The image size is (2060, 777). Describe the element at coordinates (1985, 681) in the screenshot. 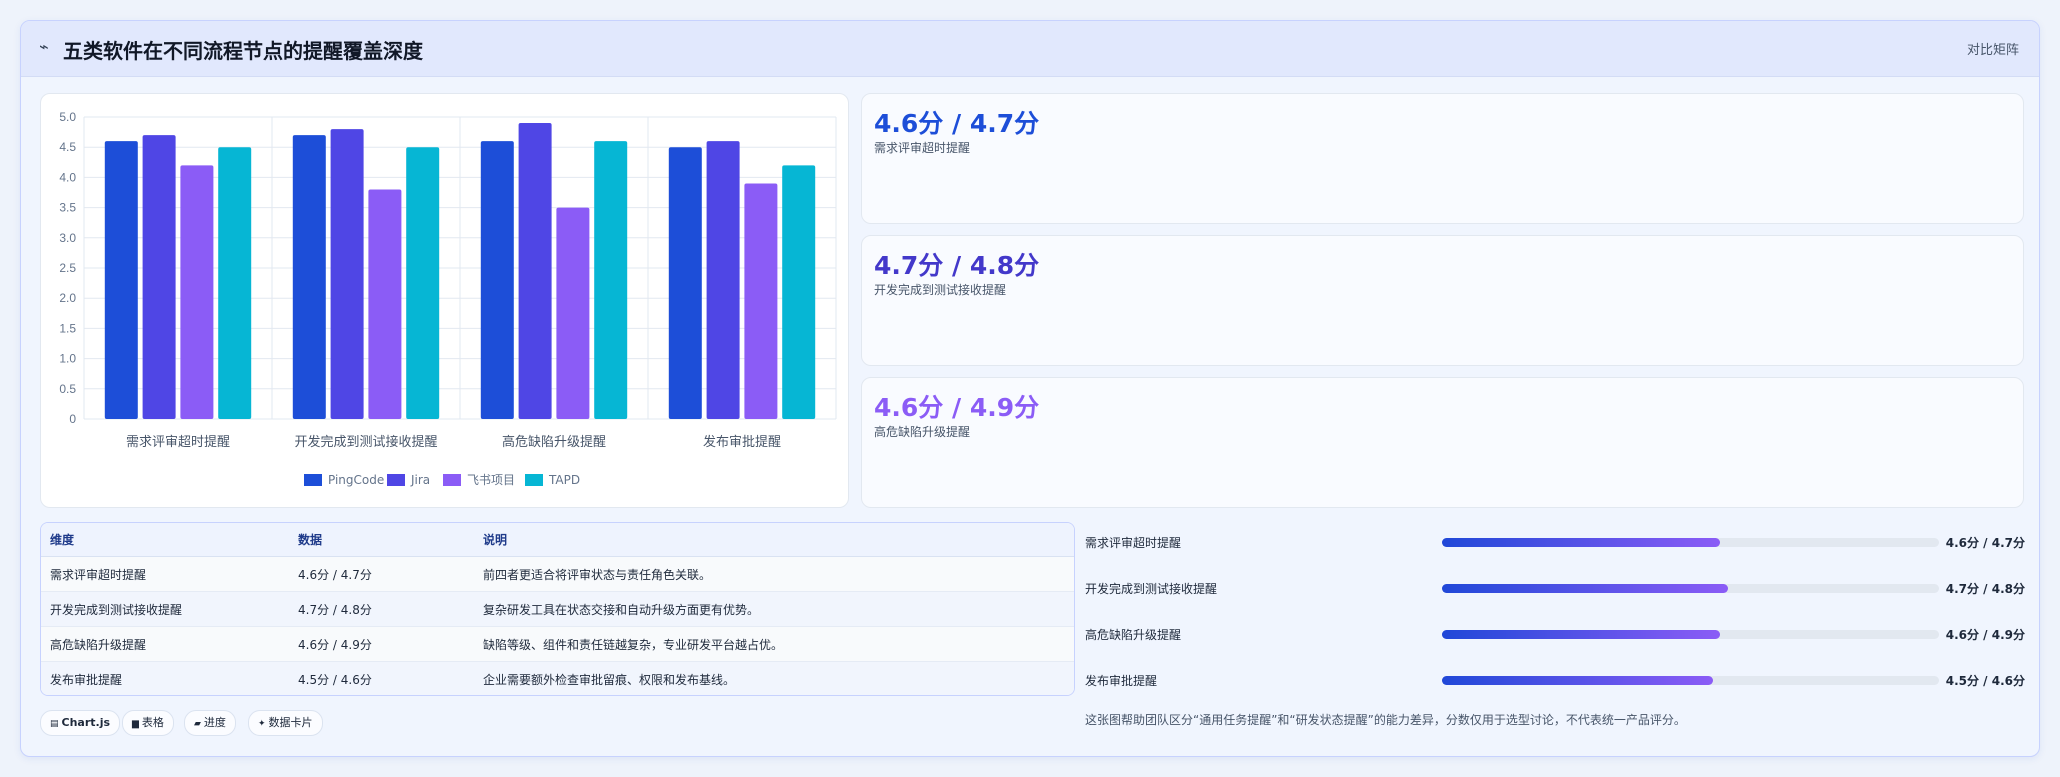

I see `progress-value: 4.5分 / 4.6分` at that location.